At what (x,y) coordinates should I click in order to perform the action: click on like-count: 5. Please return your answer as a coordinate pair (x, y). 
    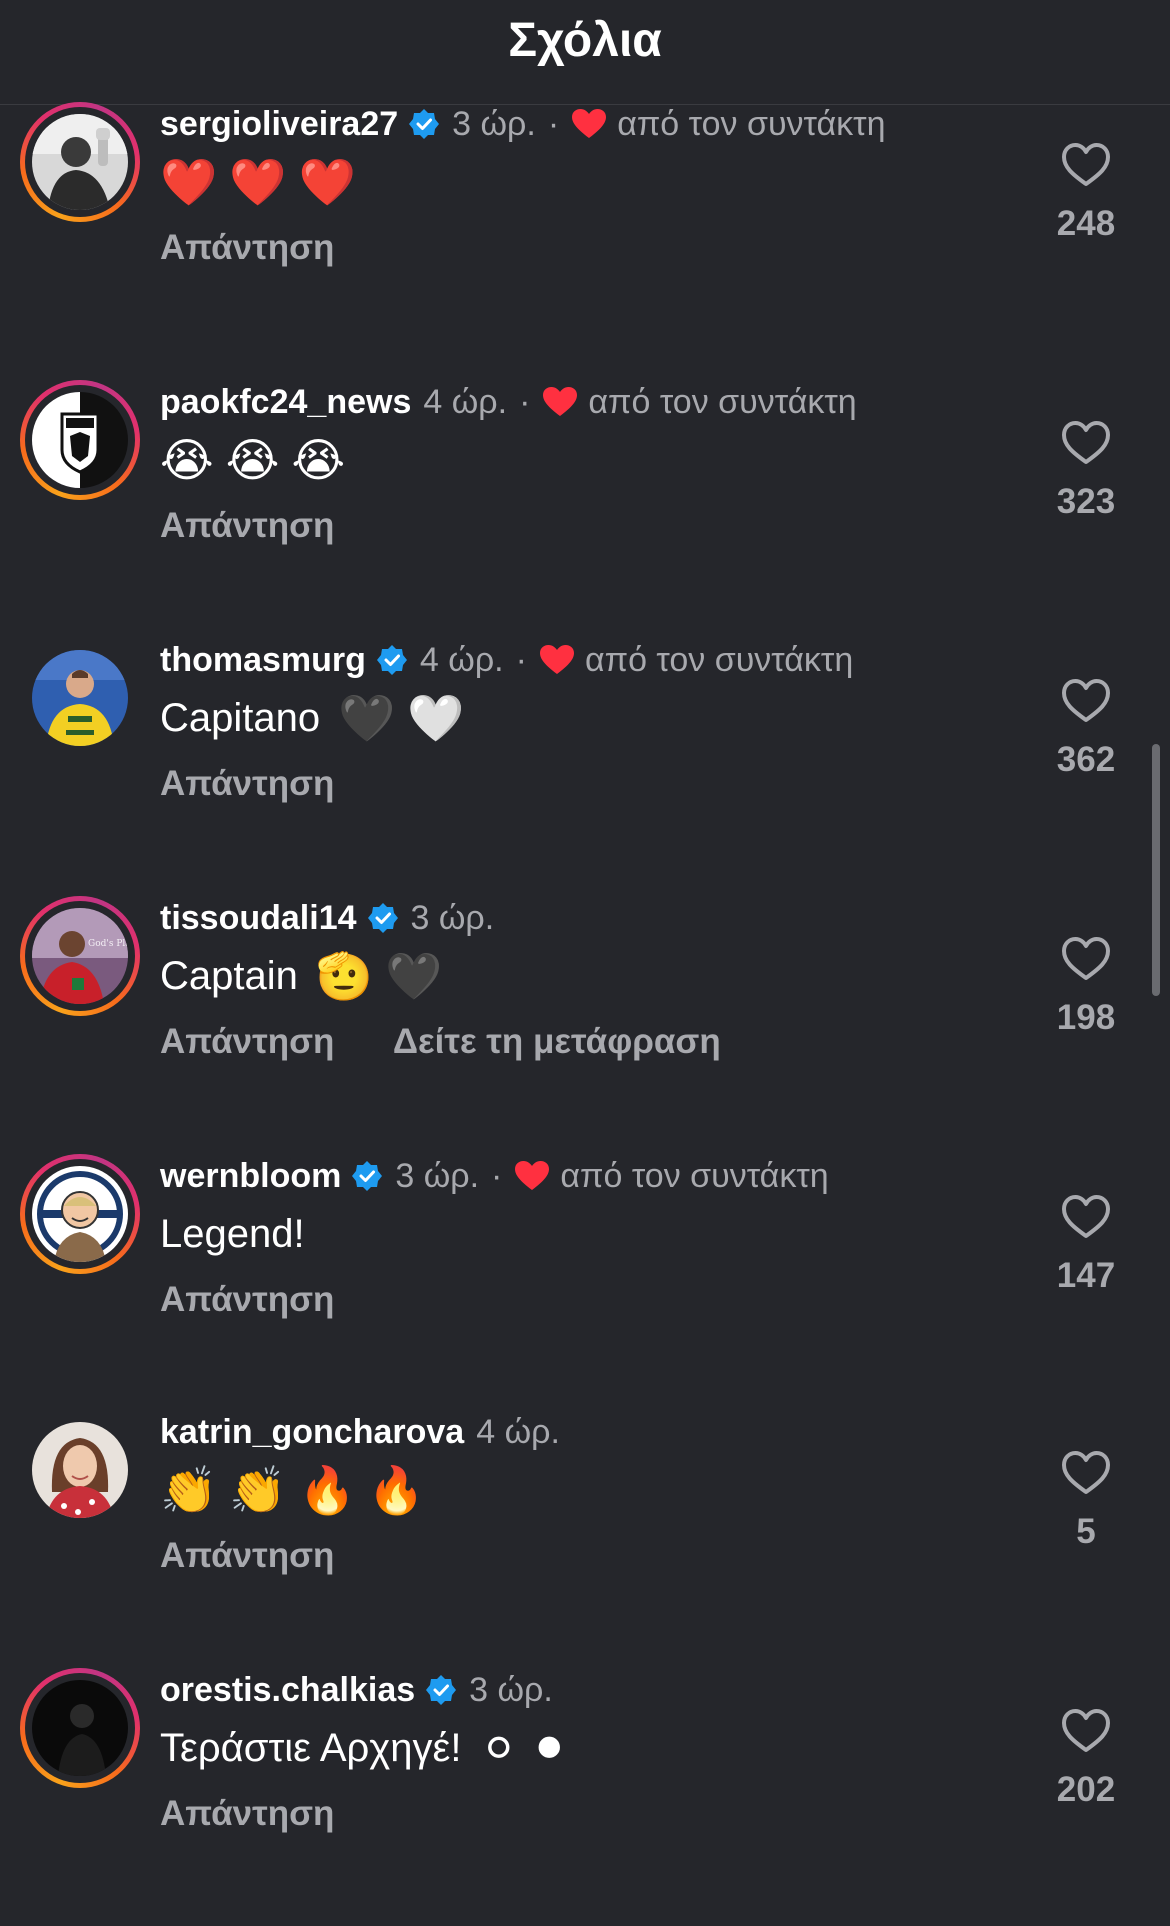
    Looking at the image, I should click on (1086, 1531).